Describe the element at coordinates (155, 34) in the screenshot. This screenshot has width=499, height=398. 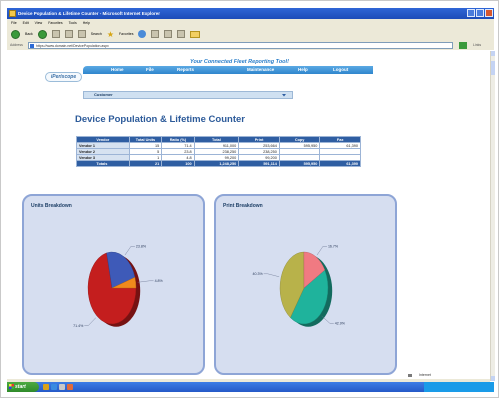
I see `history-icon` at that location.